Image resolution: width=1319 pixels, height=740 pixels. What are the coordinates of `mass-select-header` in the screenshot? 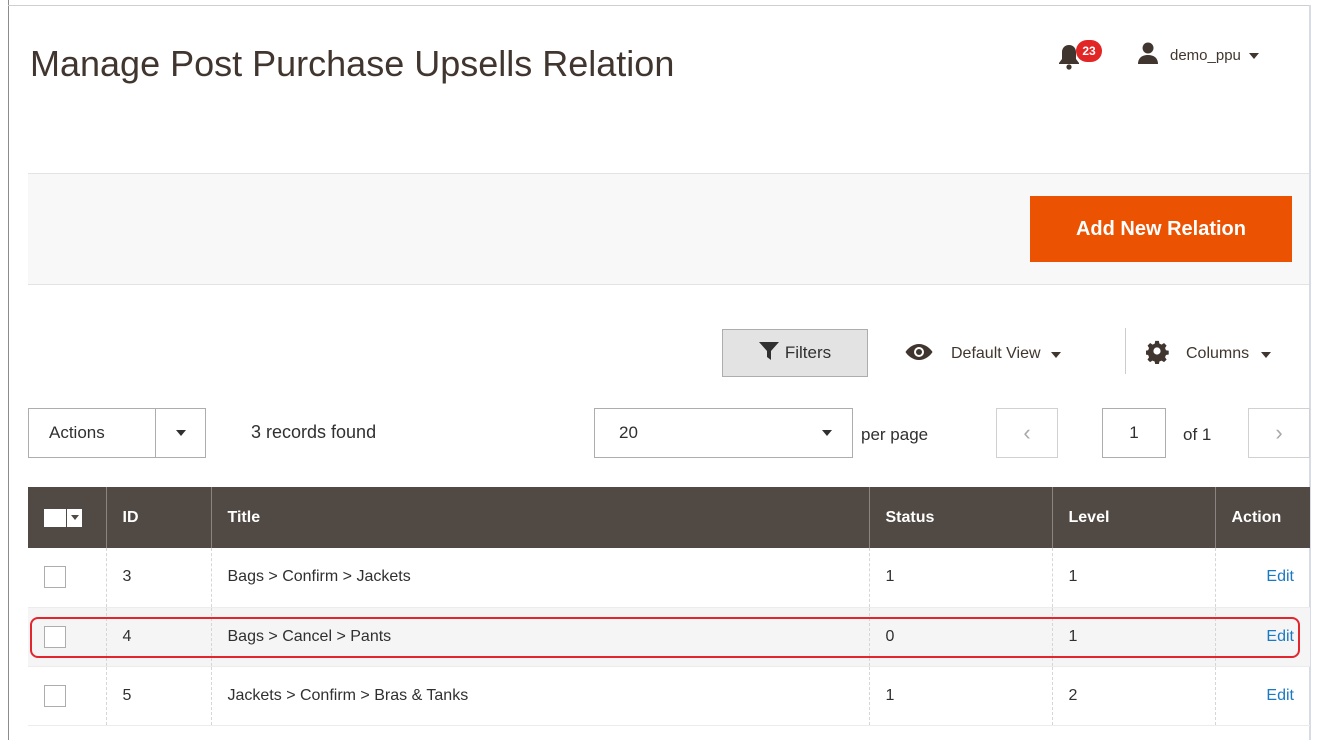 It's located at (67, 517).